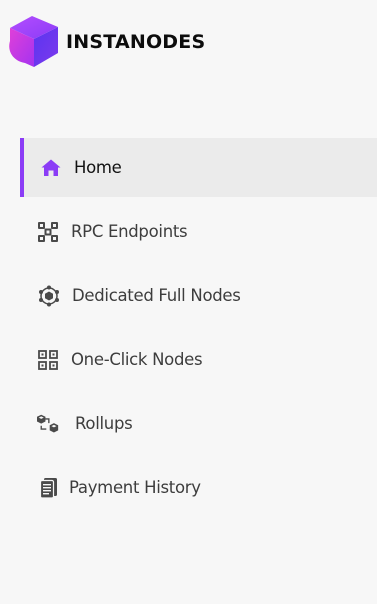  I want to click on nav-item-one-click-nodes: One-Click Nodes, so click(198, 359).